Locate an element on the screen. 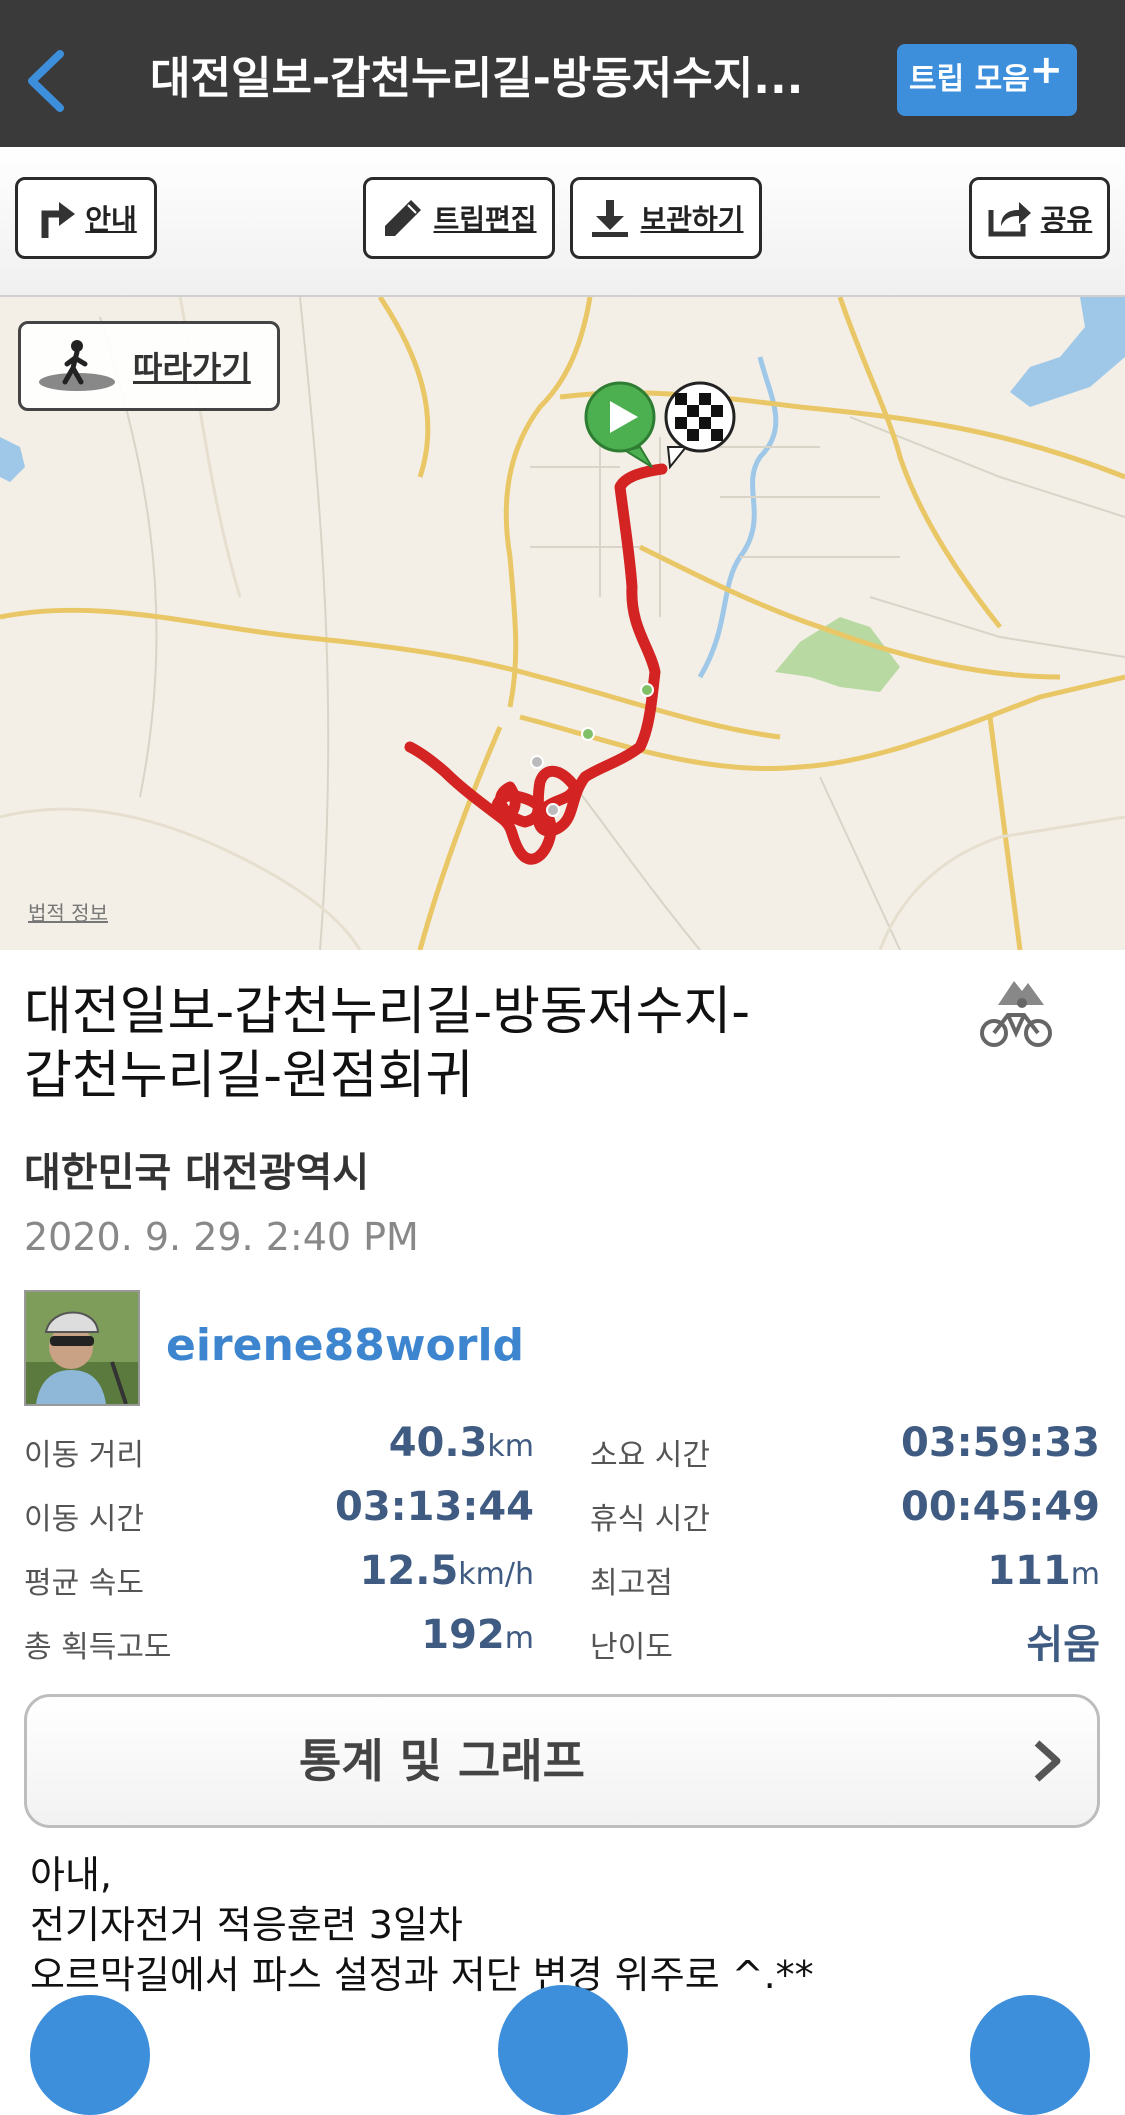  trip-title-line1: 대전일보-갑천누리길-방동저수지- is located at coordinates (387, 1012).